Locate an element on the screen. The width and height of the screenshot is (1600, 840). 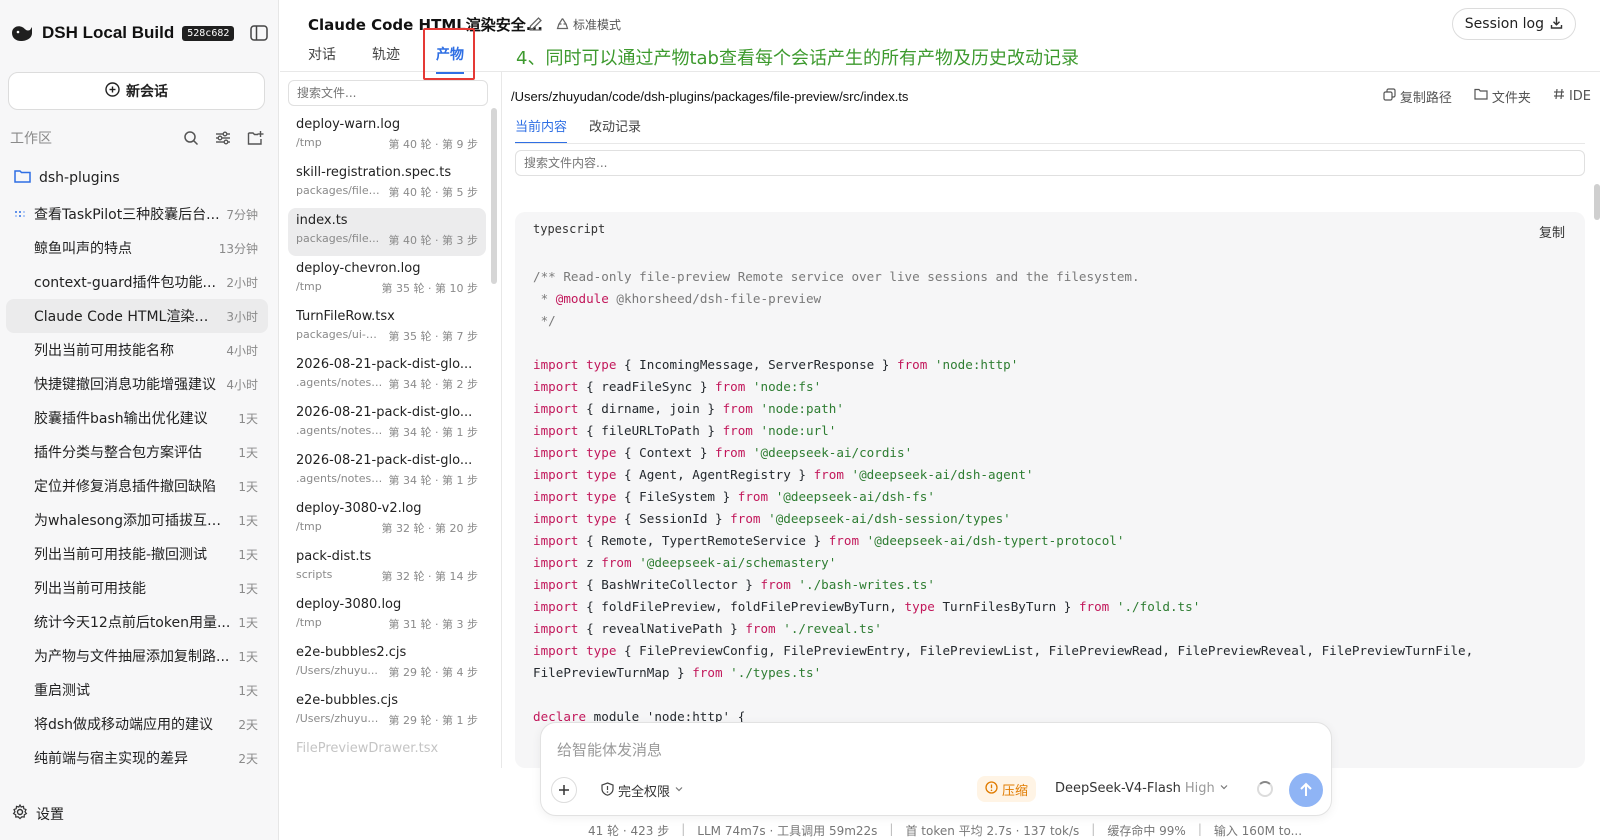
session-item: 将dsh做成移动端应用的建议 2天 is located at coordinates (137, 724).